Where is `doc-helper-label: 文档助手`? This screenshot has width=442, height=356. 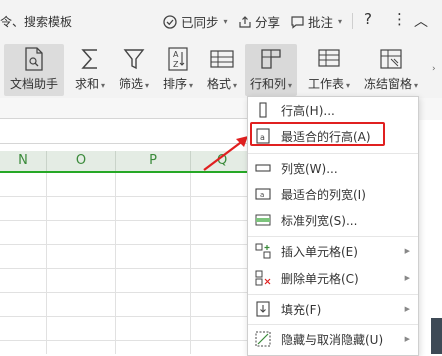
doc-helper-label: 文档助手 is located at coordinates (33, 84).